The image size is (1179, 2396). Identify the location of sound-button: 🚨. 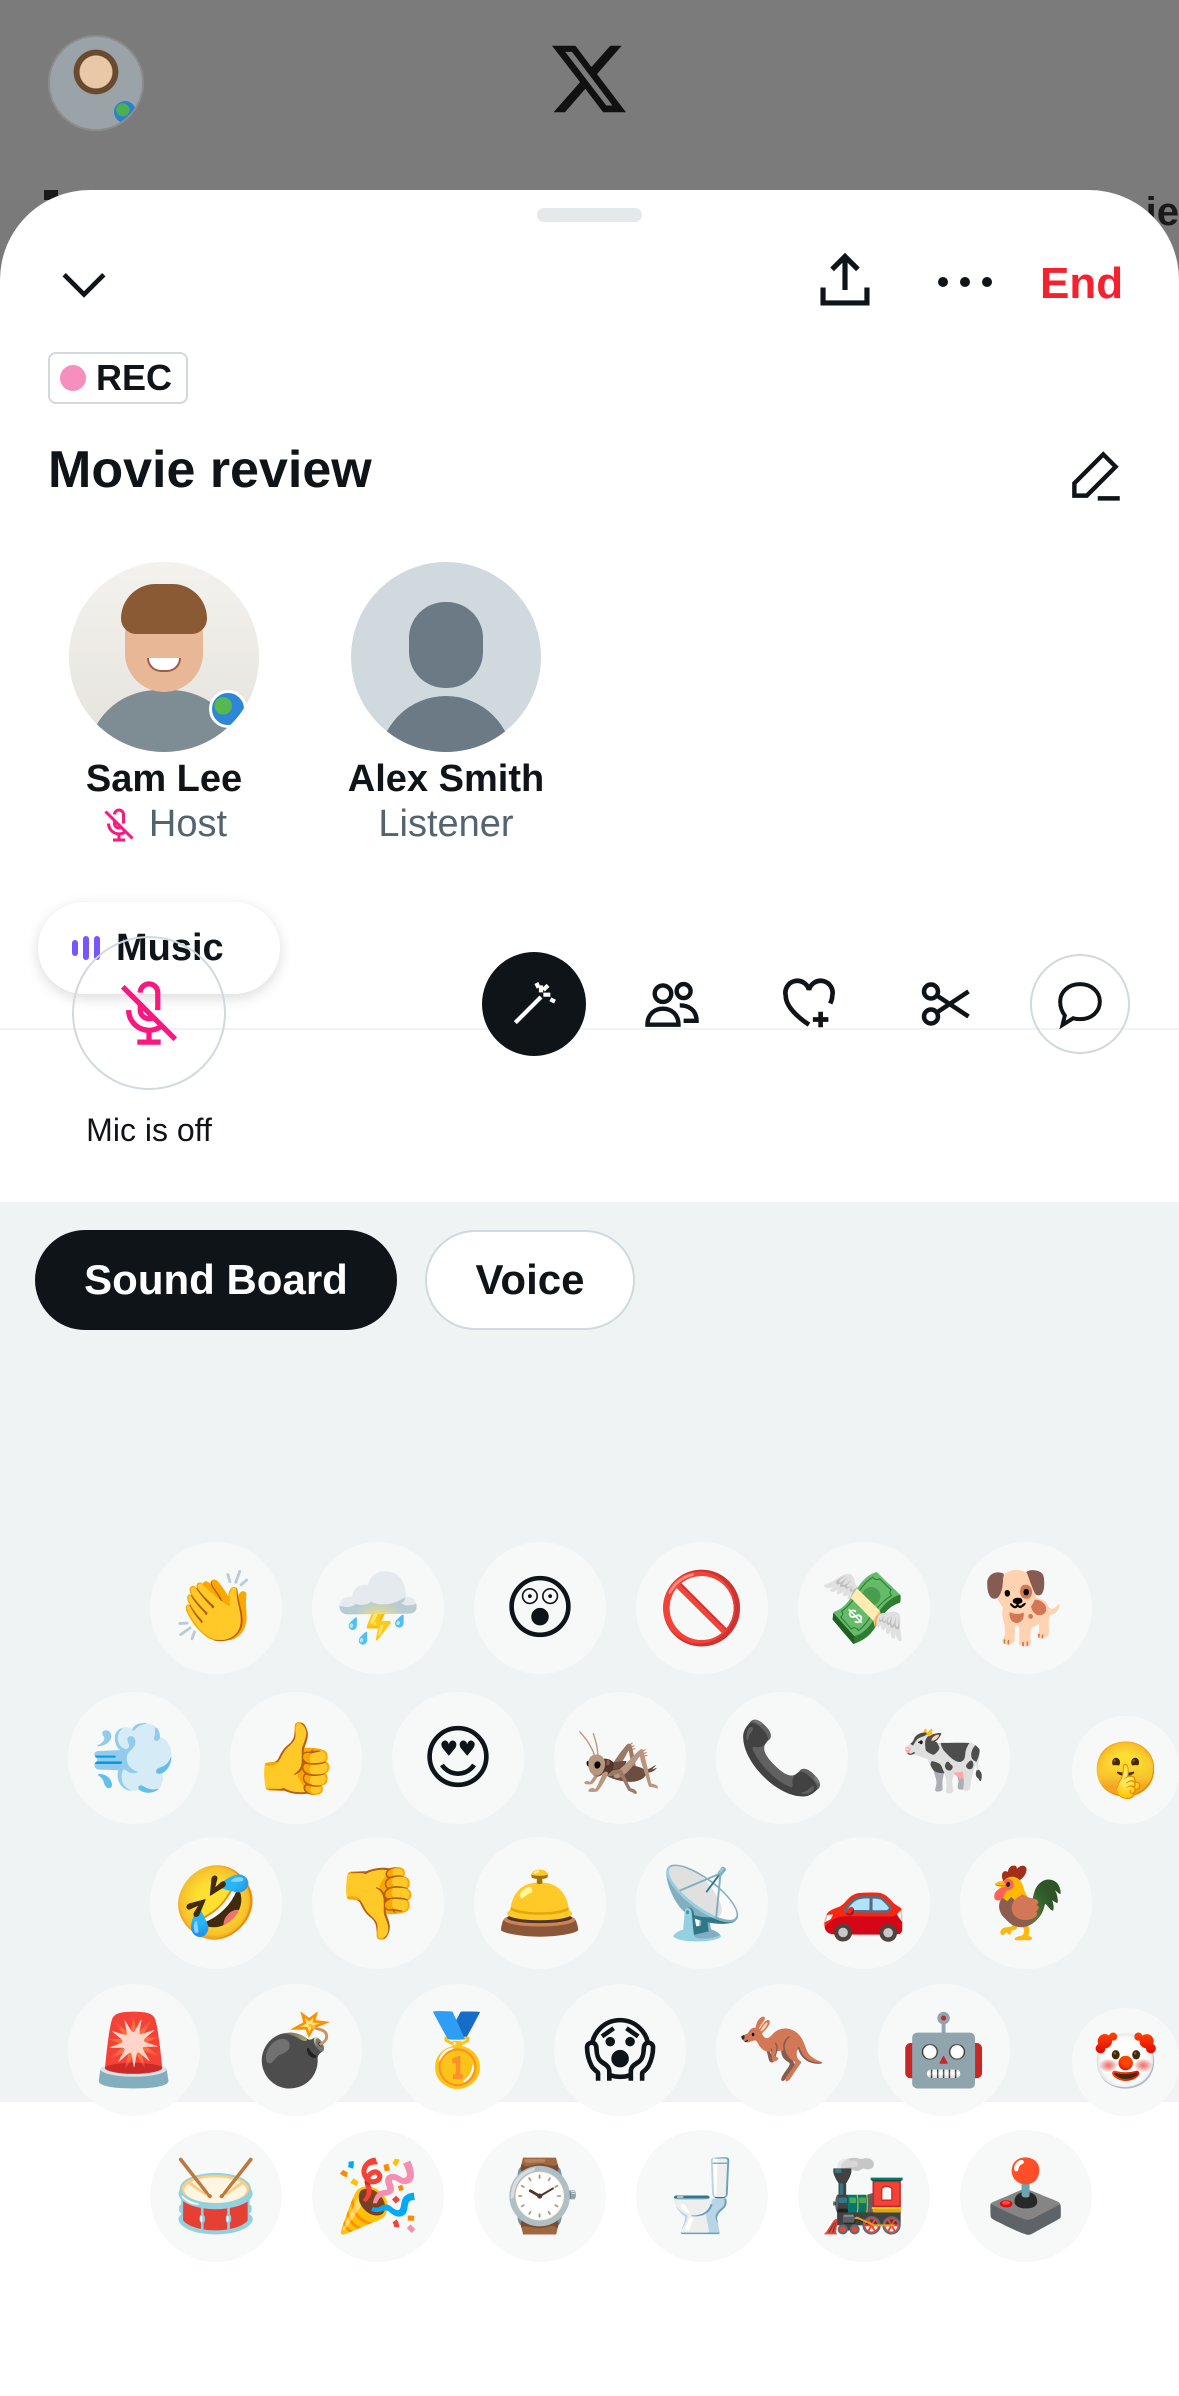
(134, 2050).